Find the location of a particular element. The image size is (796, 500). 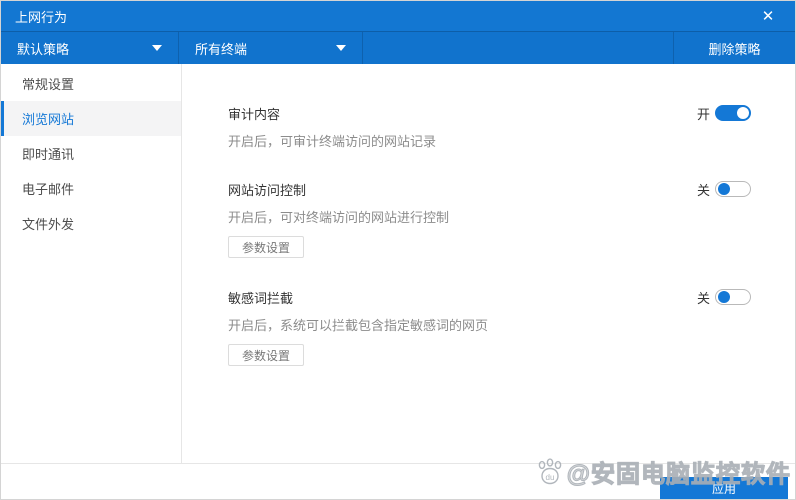

section-head: 网站访问控制 关 is located at coordinates (489, 189).